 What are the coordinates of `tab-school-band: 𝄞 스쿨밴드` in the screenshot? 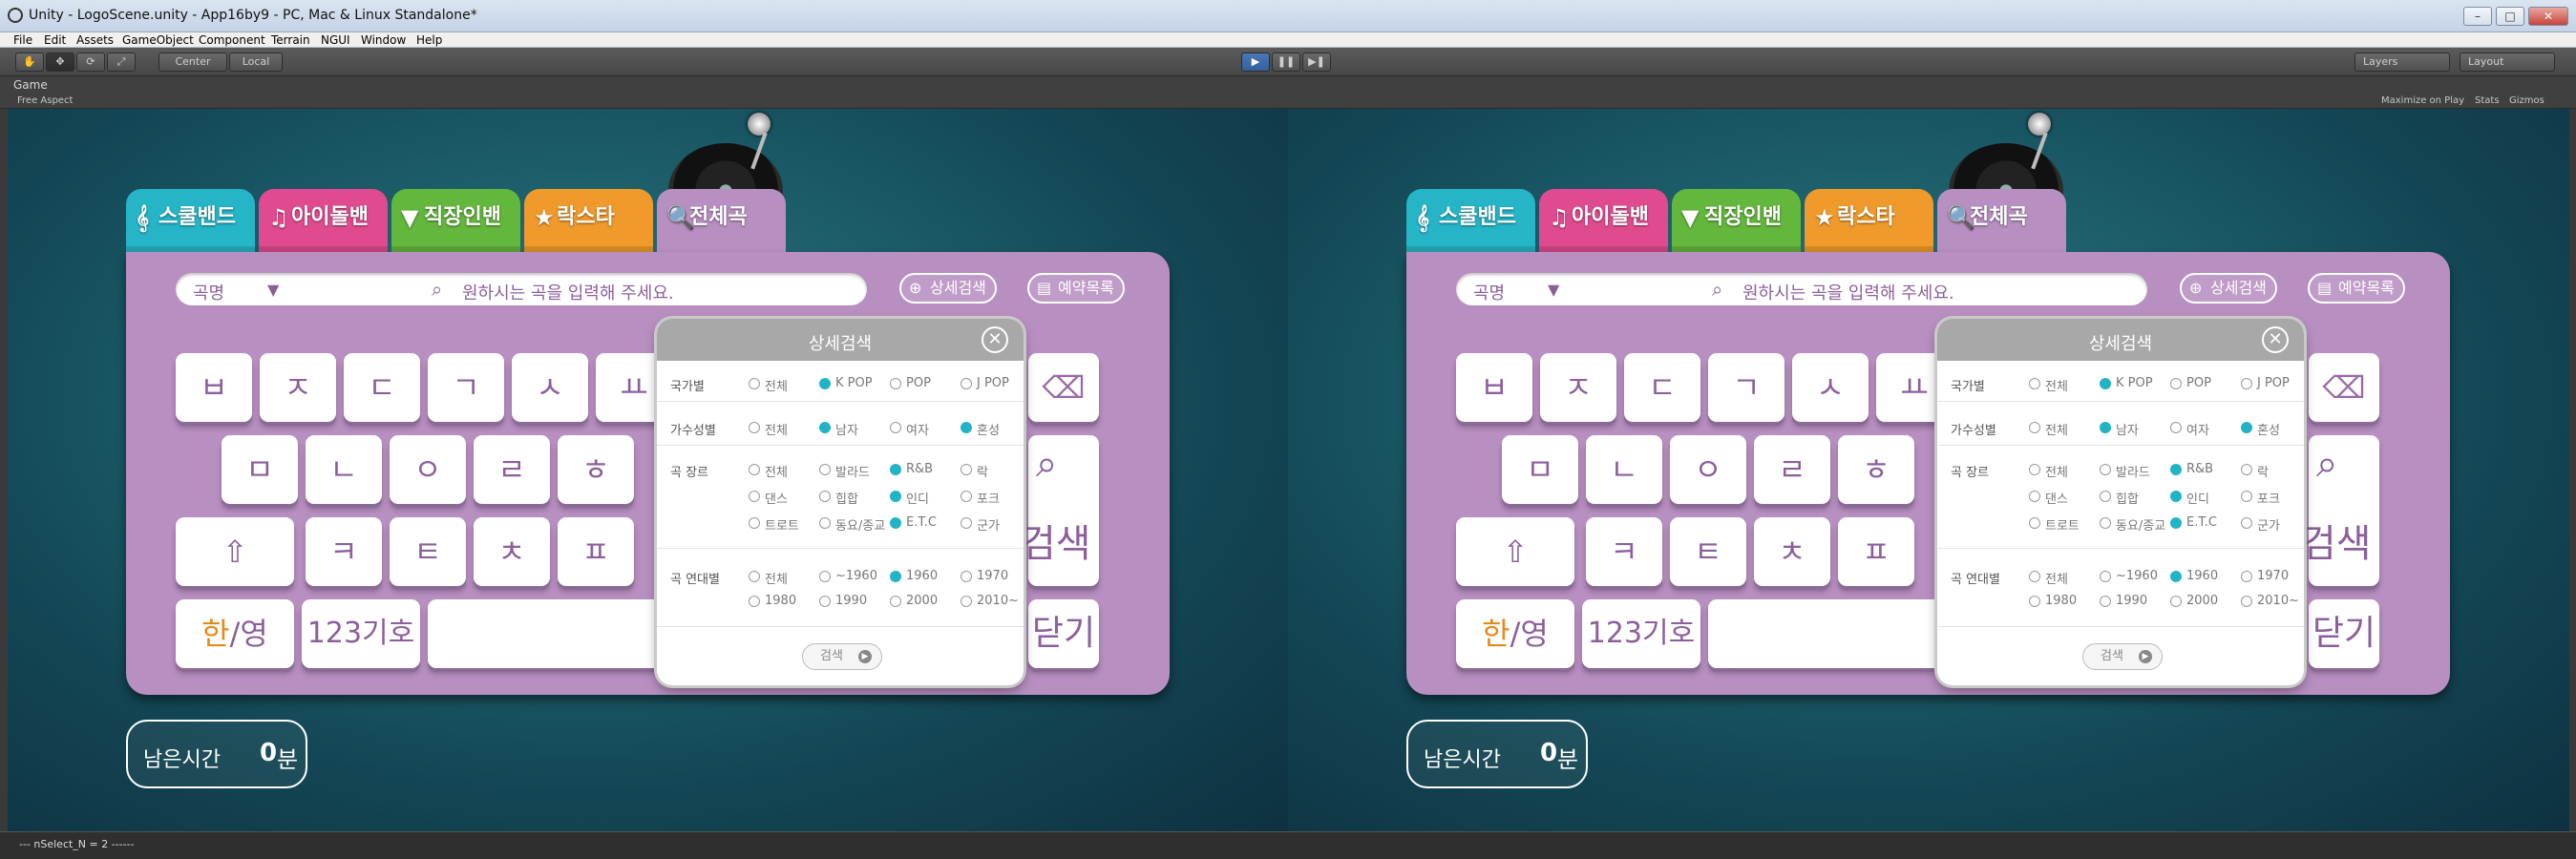 It's located at (1470, 220).